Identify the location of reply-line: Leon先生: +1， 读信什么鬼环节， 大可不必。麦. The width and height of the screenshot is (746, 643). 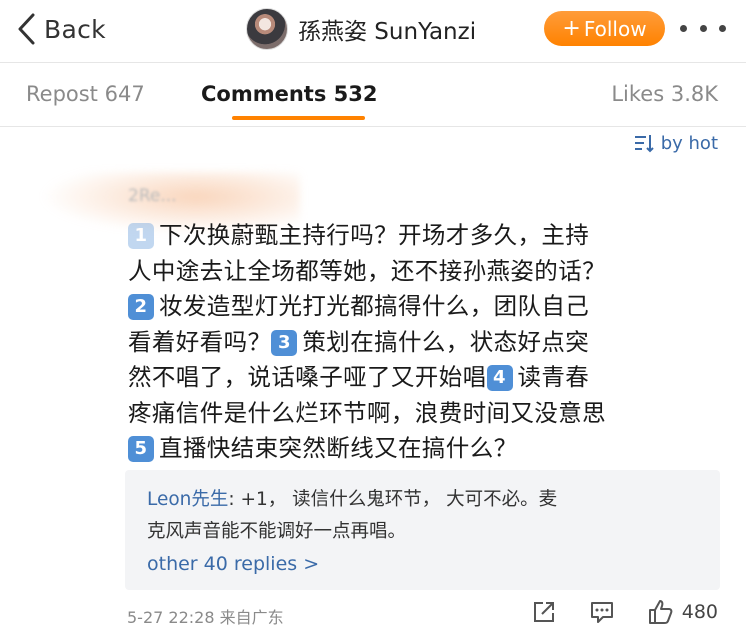
(427, 500).